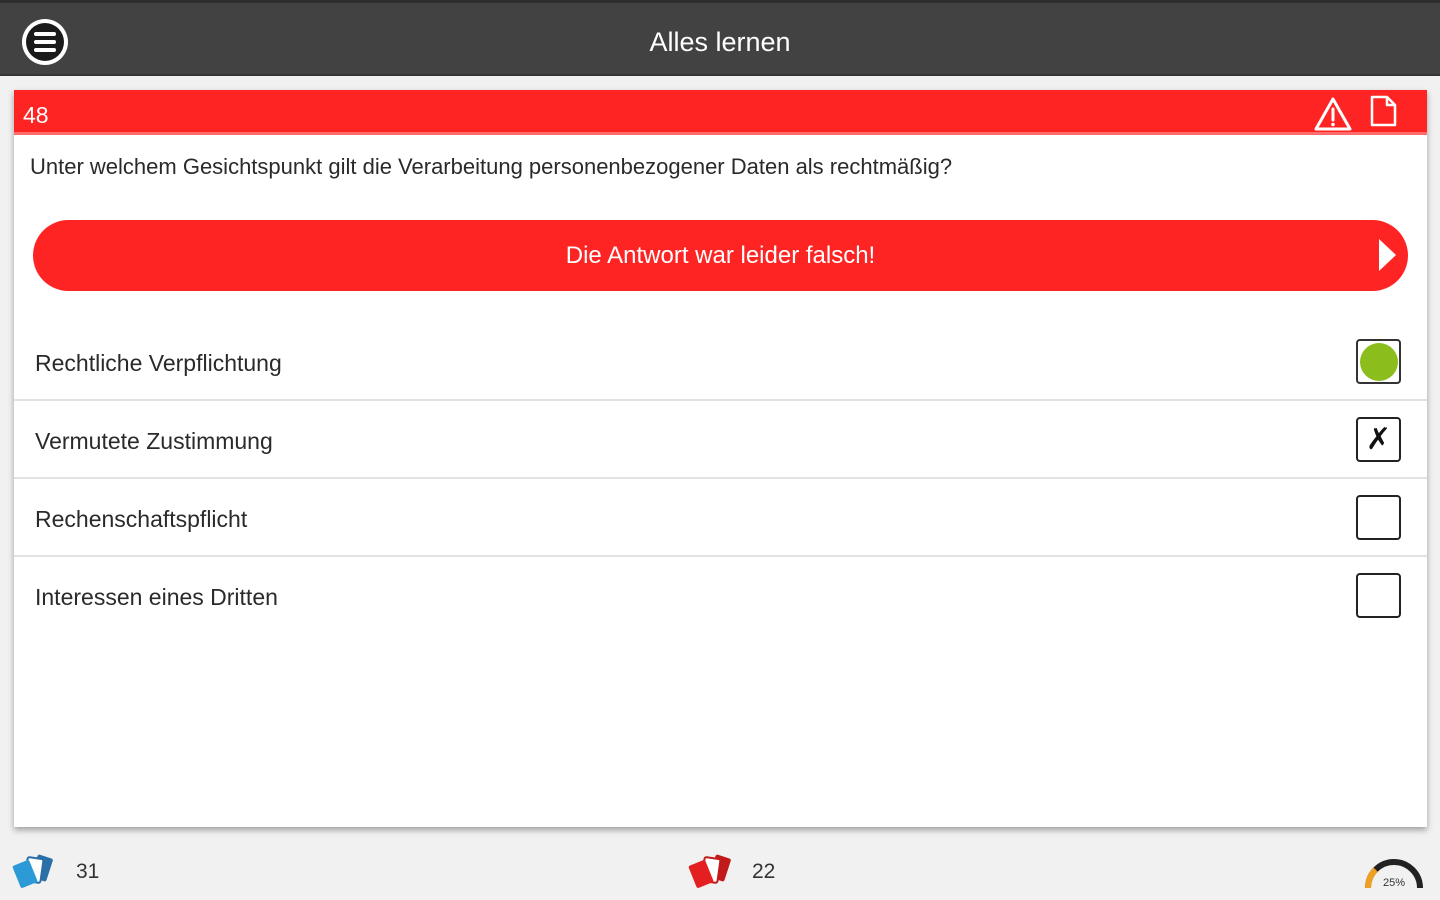 The width and height of the screenshot is (1440, 900). What do you see at coordinates (154, 441) in the screenshot?
I see `answer-label: Vermutete Zustimmung` at bounding box center [154, 441].